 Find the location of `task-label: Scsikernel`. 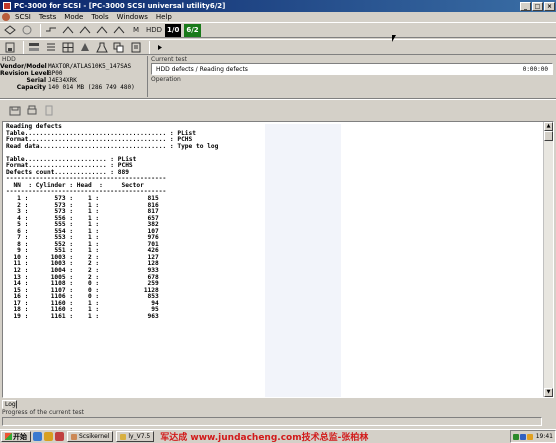

task-label: Scsikernel is located at coordinates (94, 436).